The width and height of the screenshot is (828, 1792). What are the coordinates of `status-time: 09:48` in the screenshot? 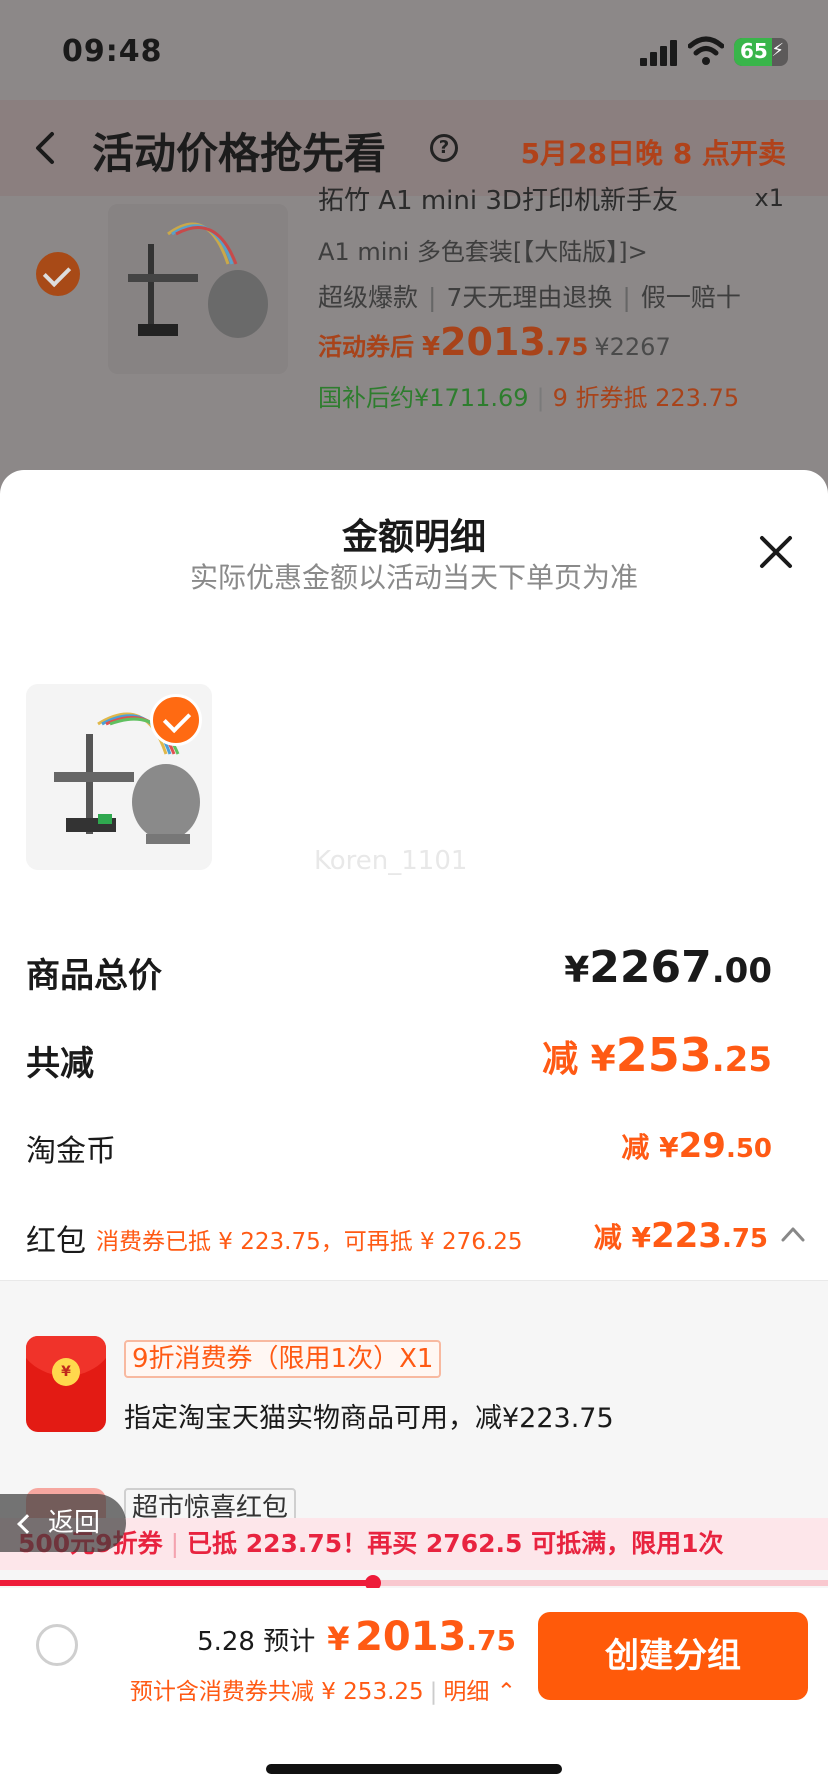 It's located at (112, 51).